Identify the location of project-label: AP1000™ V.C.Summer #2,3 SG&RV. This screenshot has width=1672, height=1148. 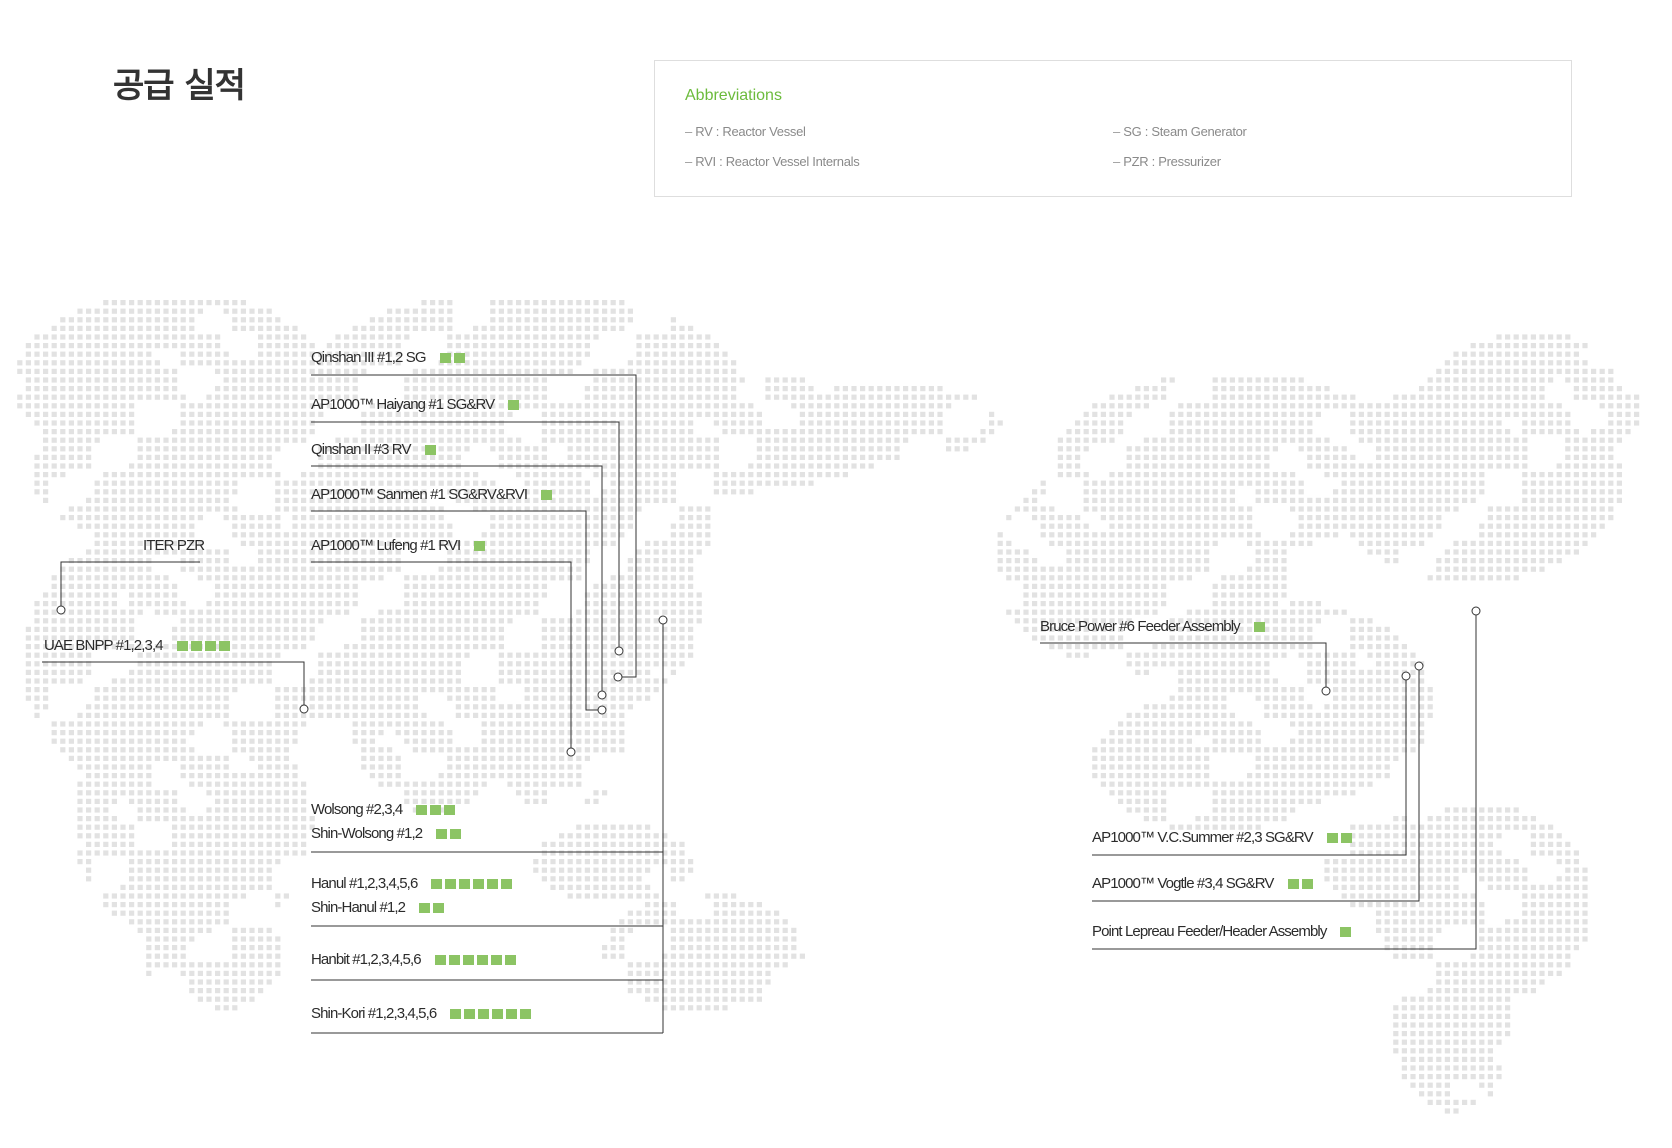
(1203, 837).